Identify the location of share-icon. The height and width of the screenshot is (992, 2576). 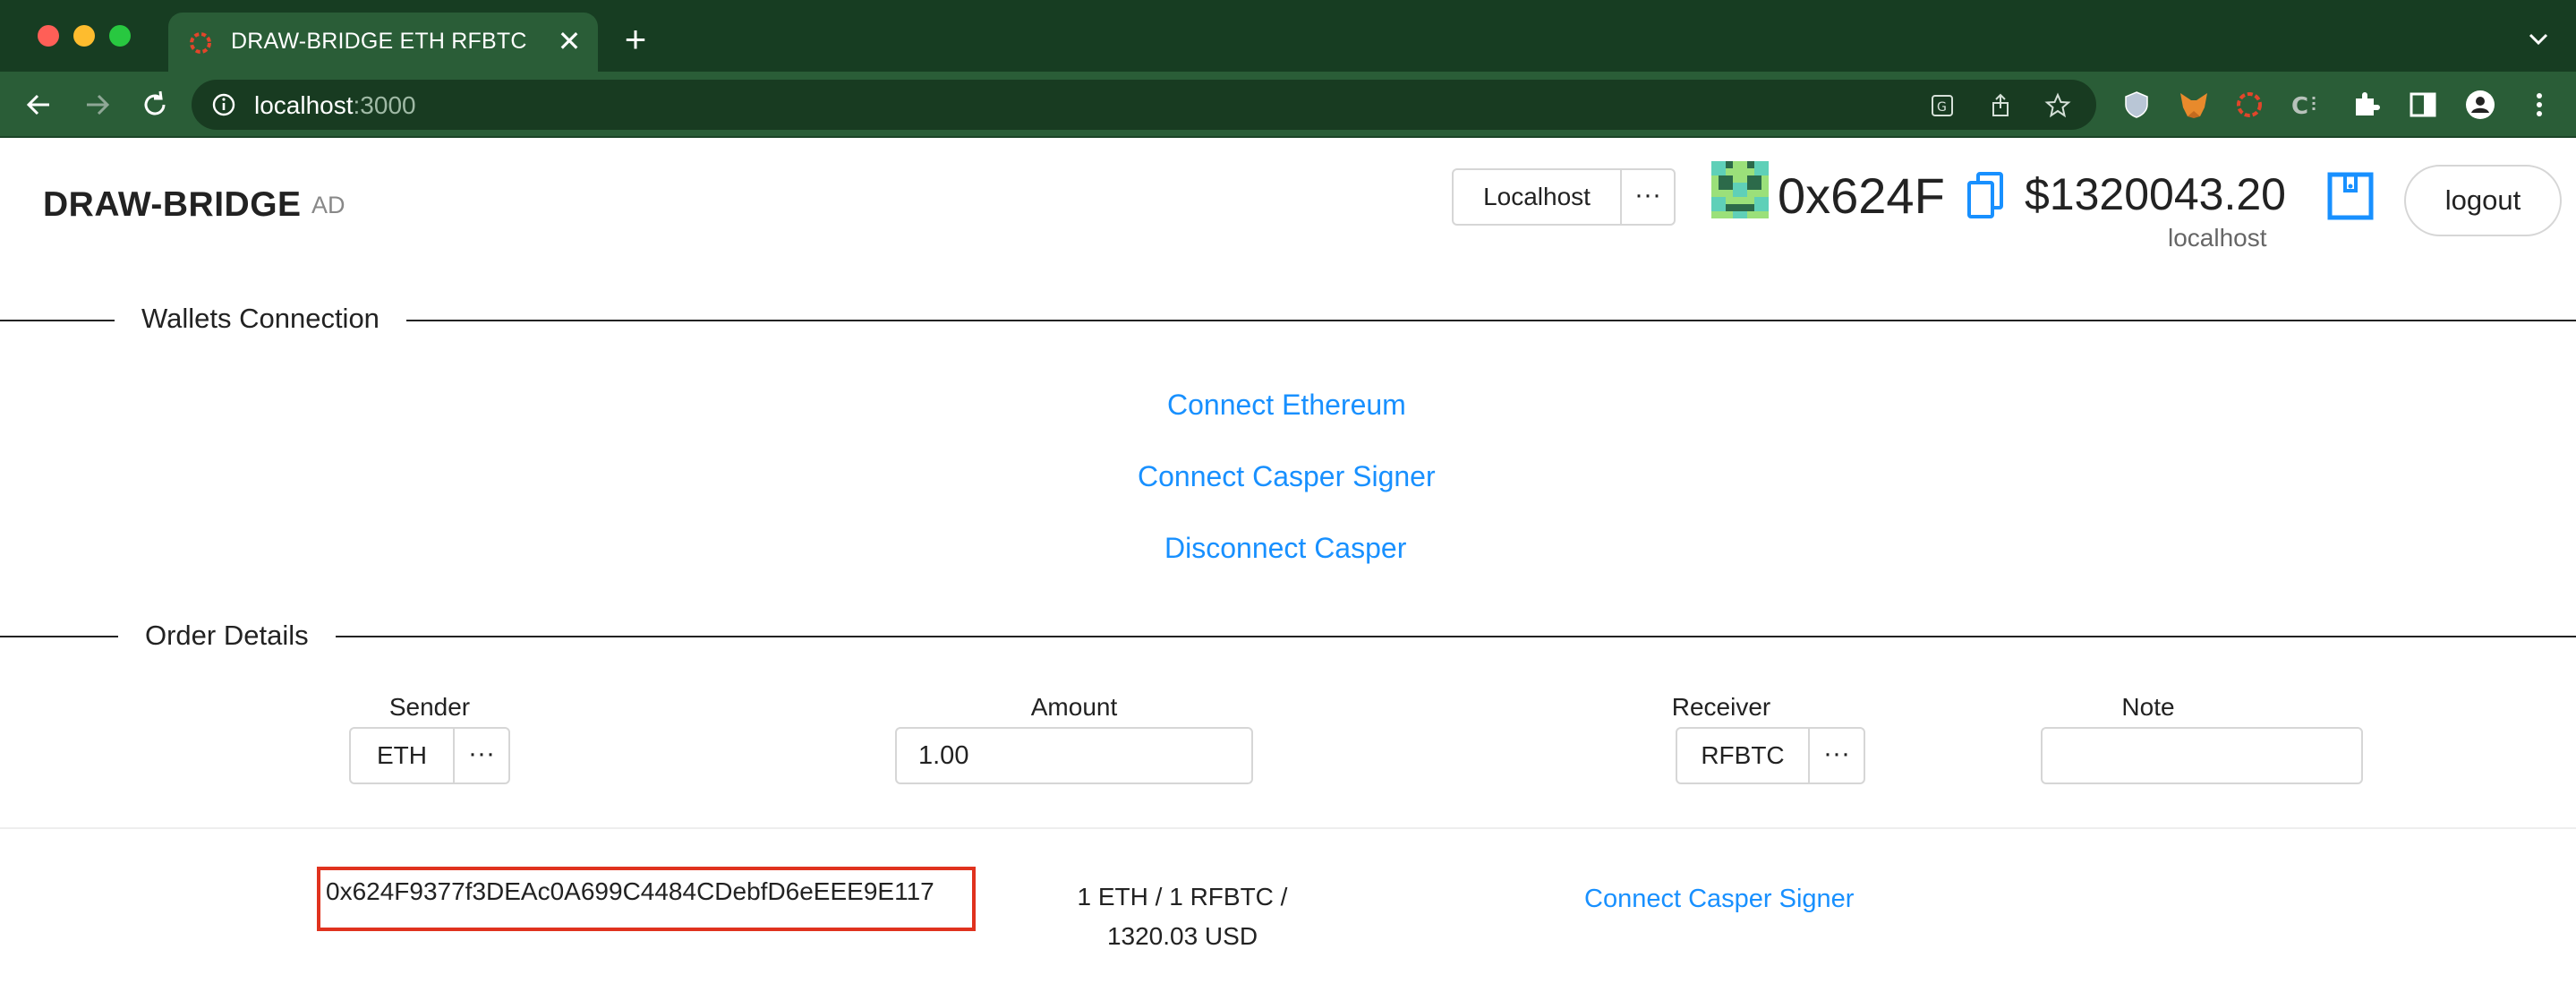
(2000, 105).